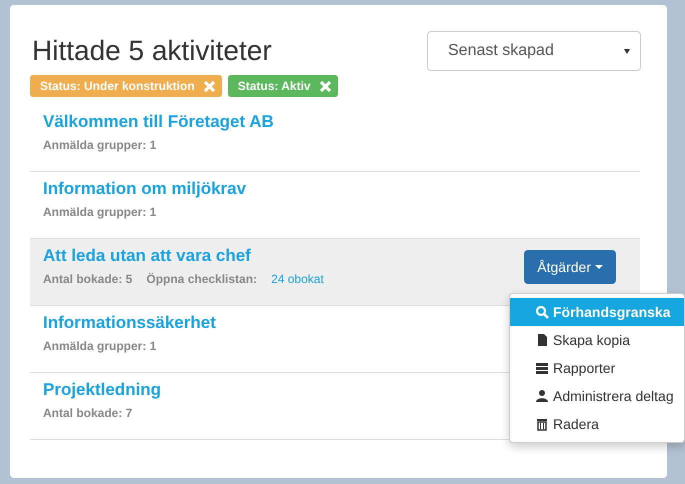  Describe the element at coordinates (542, 312) in the screenshot. I see `search-icon` at that location.